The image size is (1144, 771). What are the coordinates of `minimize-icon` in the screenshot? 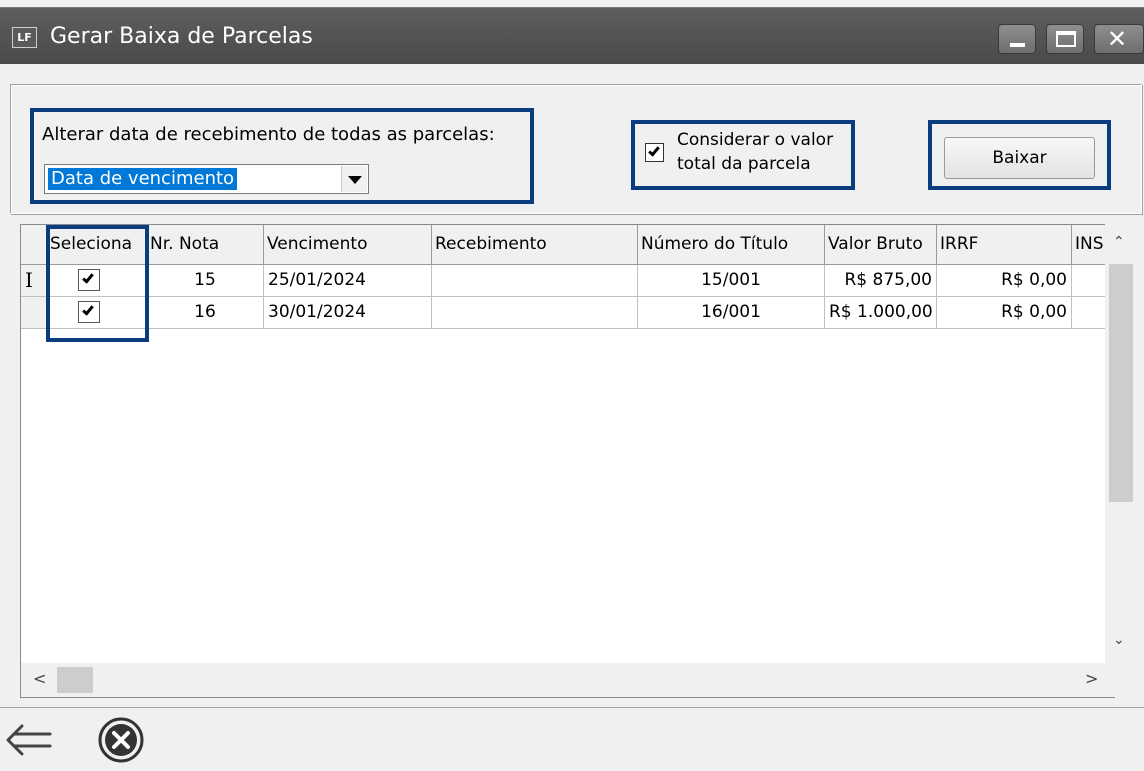 It's located at (1017, 45).